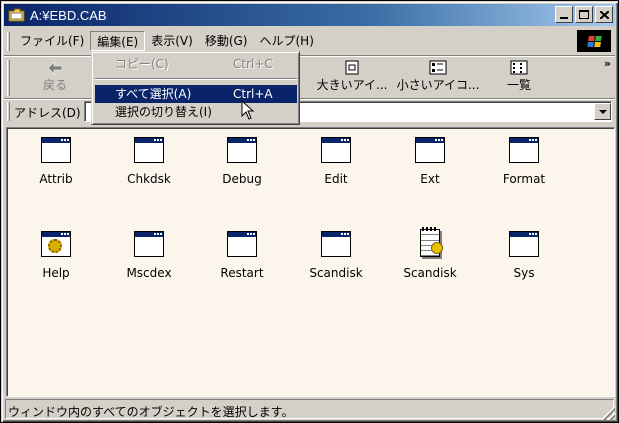 This screenshot has width=619, height=423. I want to click on file-item: Format, so click(524, 160).